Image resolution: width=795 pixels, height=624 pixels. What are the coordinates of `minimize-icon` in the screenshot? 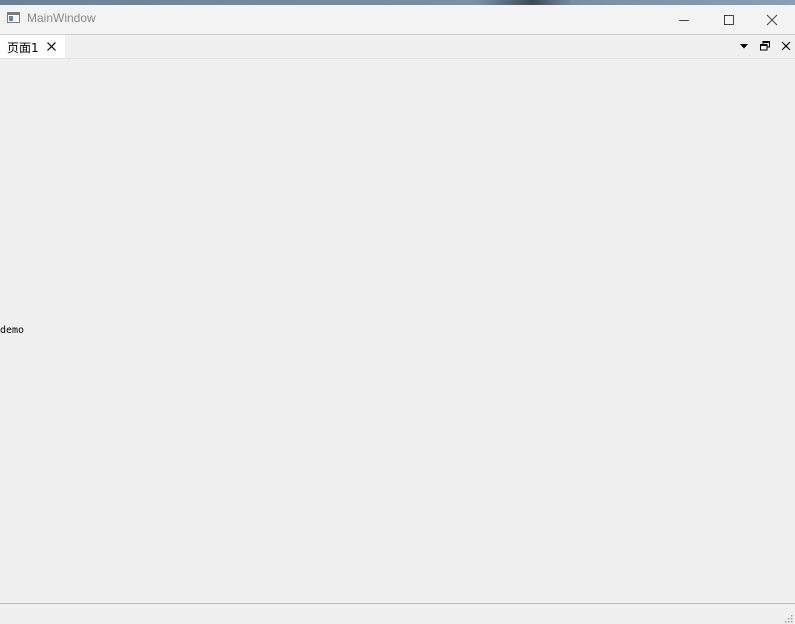 It's located at (684, 20).